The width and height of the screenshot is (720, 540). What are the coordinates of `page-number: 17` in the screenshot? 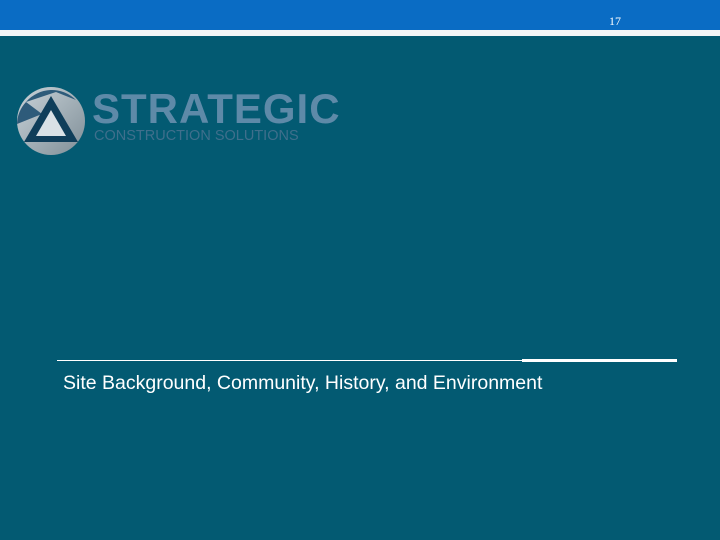 It's located at (615, 21).